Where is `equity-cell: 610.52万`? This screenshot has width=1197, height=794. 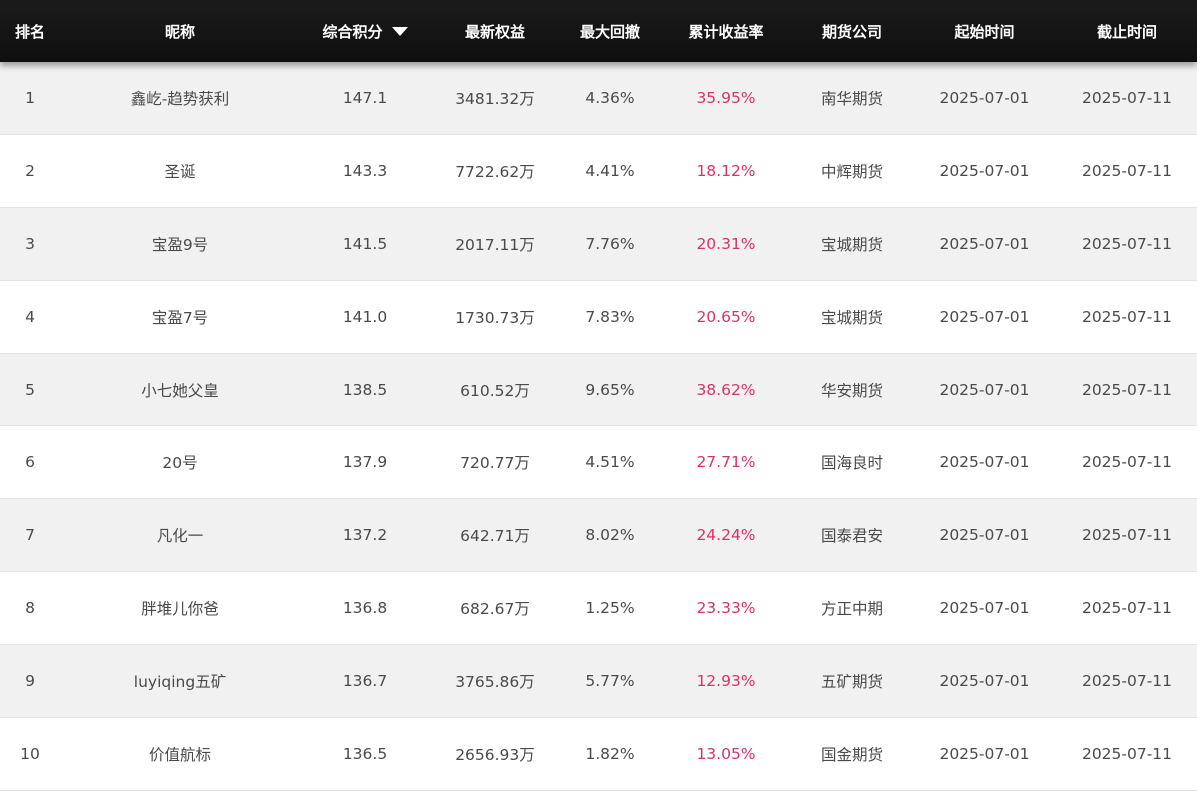
equity-cell: 610.52万 is located at coordinates (495, 390).